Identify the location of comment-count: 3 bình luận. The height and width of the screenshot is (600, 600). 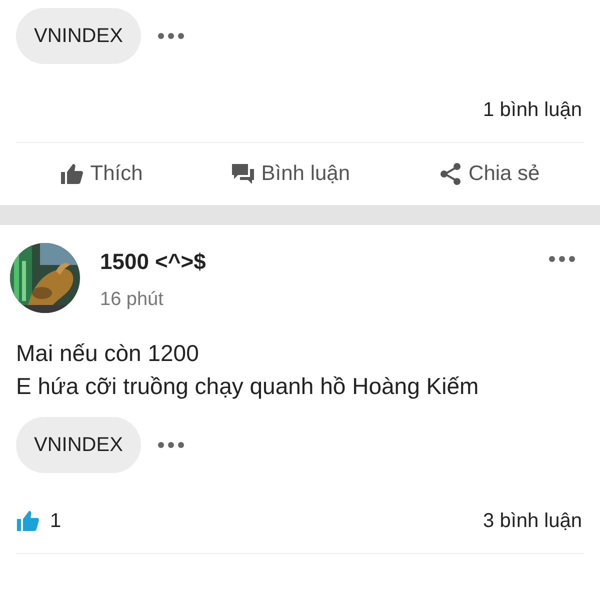
(532, 521).